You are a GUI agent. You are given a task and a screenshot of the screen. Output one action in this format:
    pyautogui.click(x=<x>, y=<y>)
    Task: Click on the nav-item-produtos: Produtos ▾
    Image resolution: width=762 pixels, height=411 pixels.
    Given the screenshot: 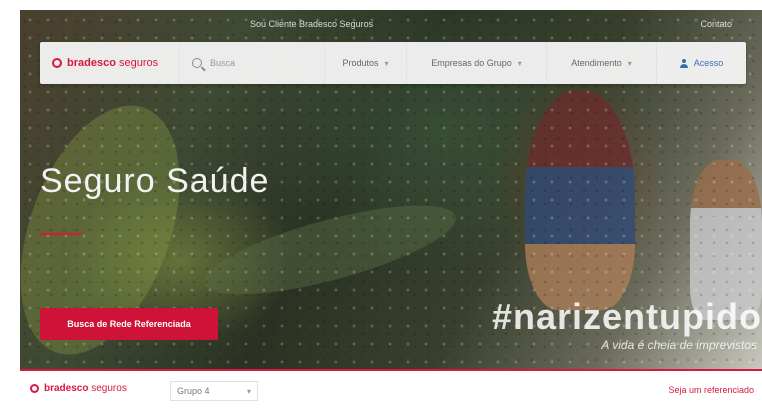 What is the action you would take?
    pyautogui.click(x=366, y=63)
    